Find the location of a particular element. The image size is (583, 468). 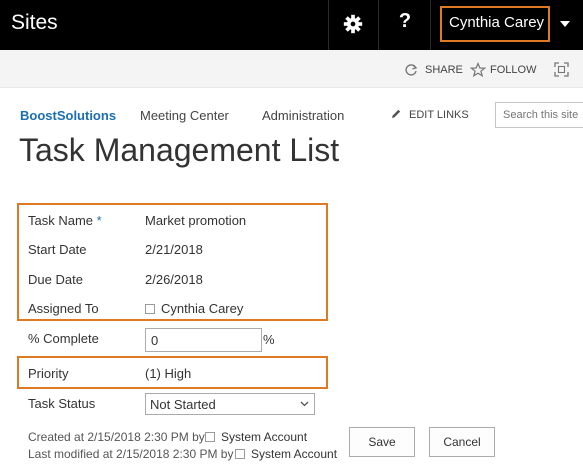

due-date-value: 2/26/2018 is located at coordinates (174, 279).